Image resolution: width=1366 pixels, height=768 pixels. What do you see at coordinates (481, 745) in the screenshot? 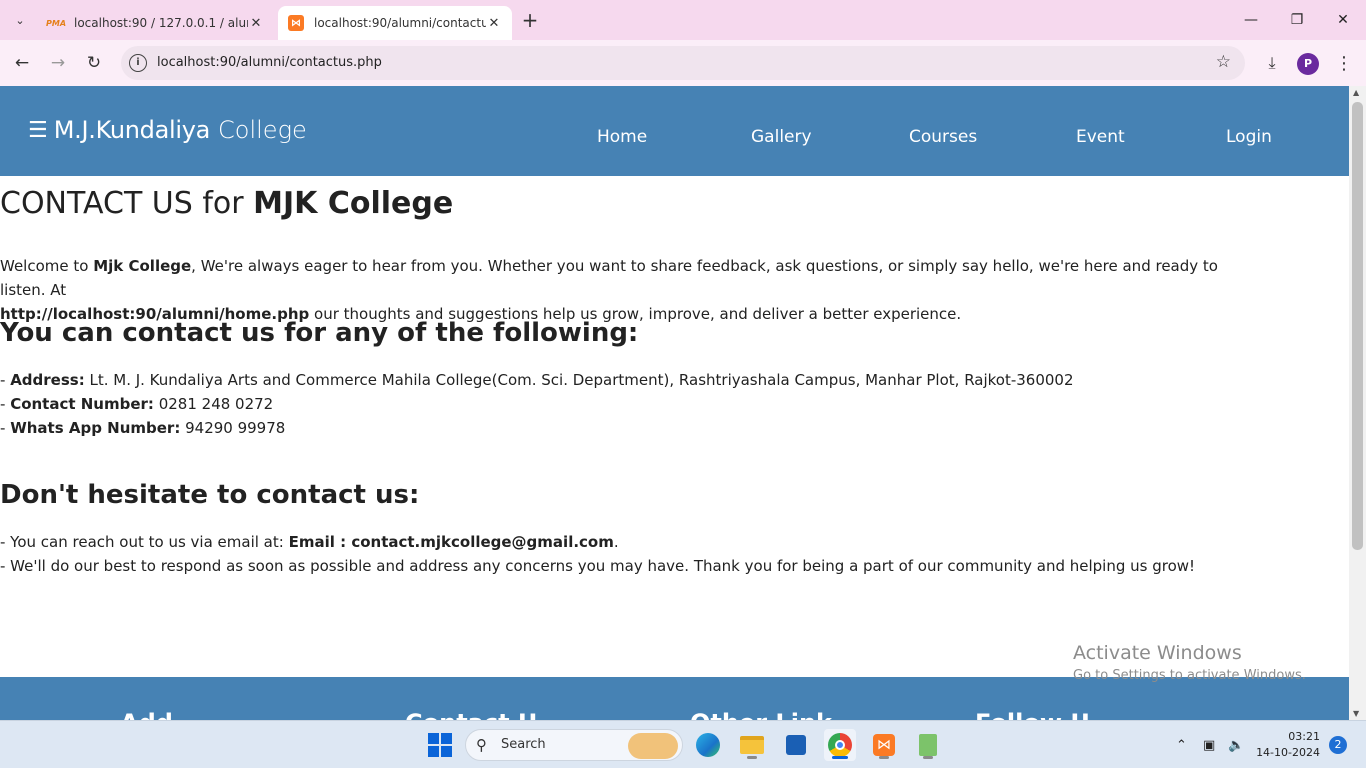
I see `search-icon: ⚲` at bounding box center [481, 745].